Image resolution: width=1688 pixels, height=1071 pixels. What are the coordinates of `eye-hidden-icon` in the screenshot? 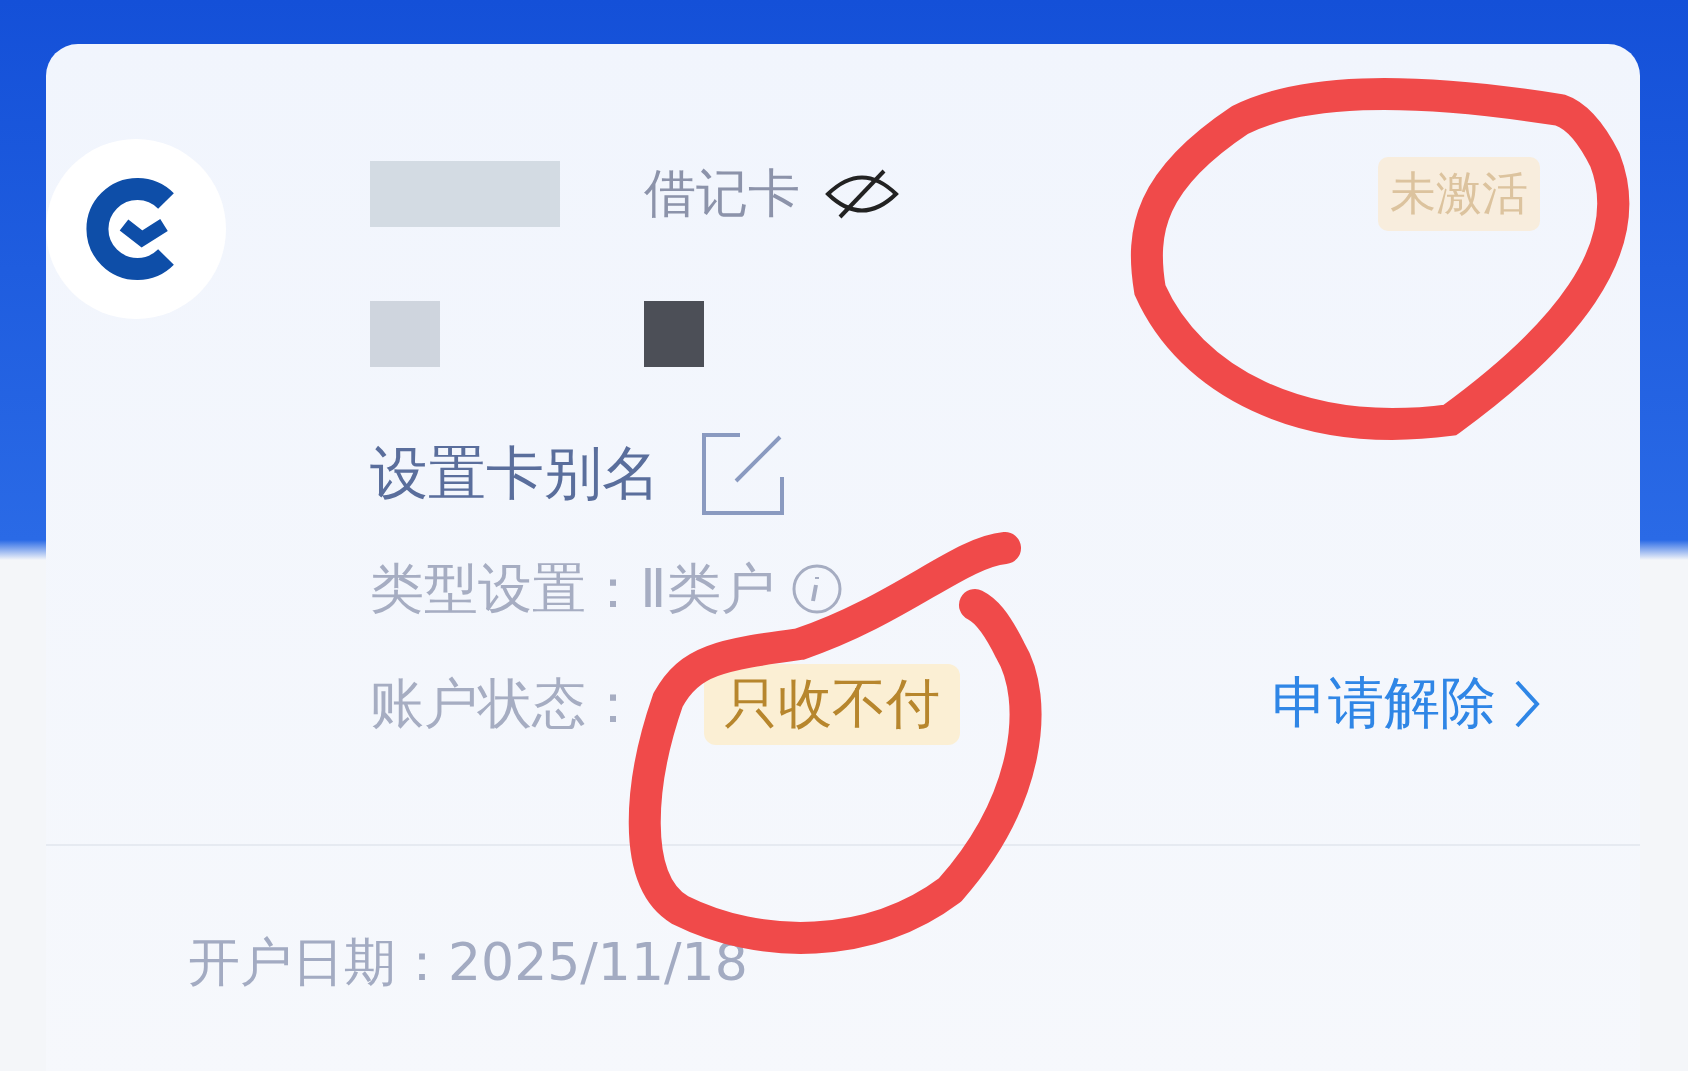 It's located at (862, 194).